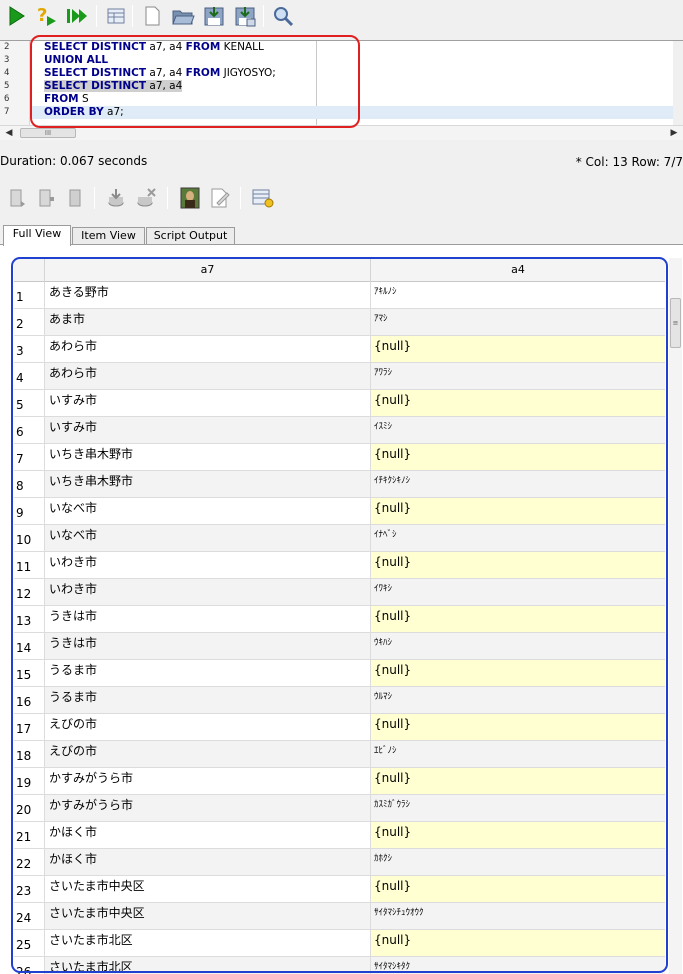  What do you see at coordinates (517, 322) in the screenshot?
I see `cell-a4: ｱﾏｼ` at bounding box center [517, 322].